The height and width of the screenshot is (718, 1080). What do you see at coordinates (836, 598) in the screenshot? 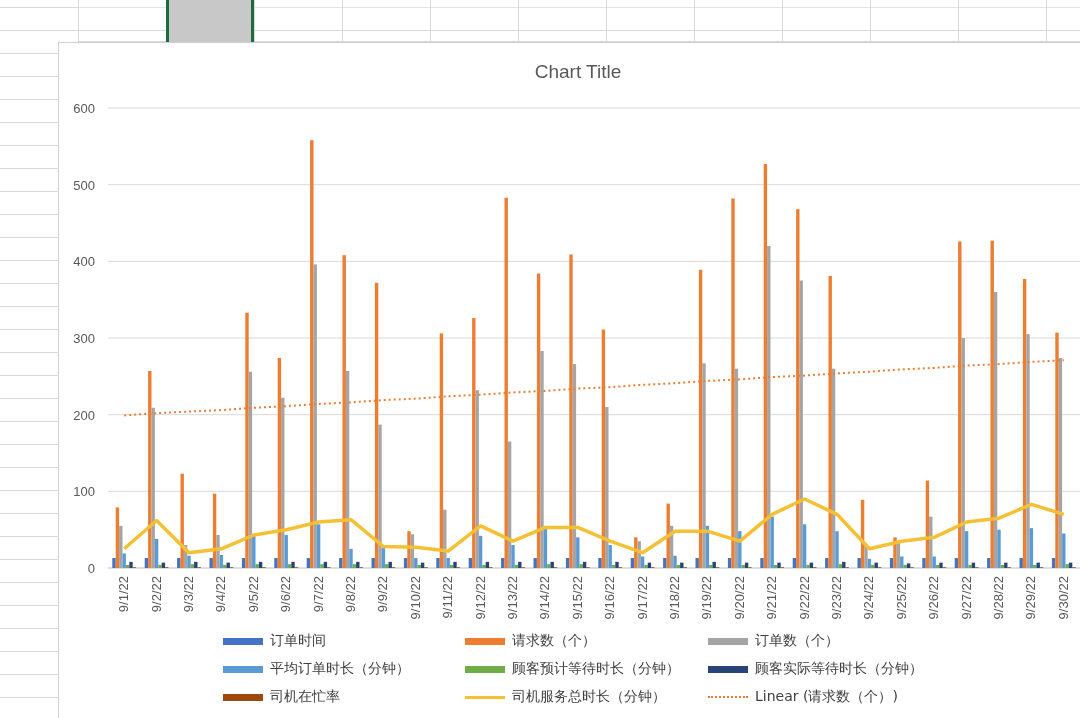
I see `category-label: 9/23/22` at bounding box center [836, 598].